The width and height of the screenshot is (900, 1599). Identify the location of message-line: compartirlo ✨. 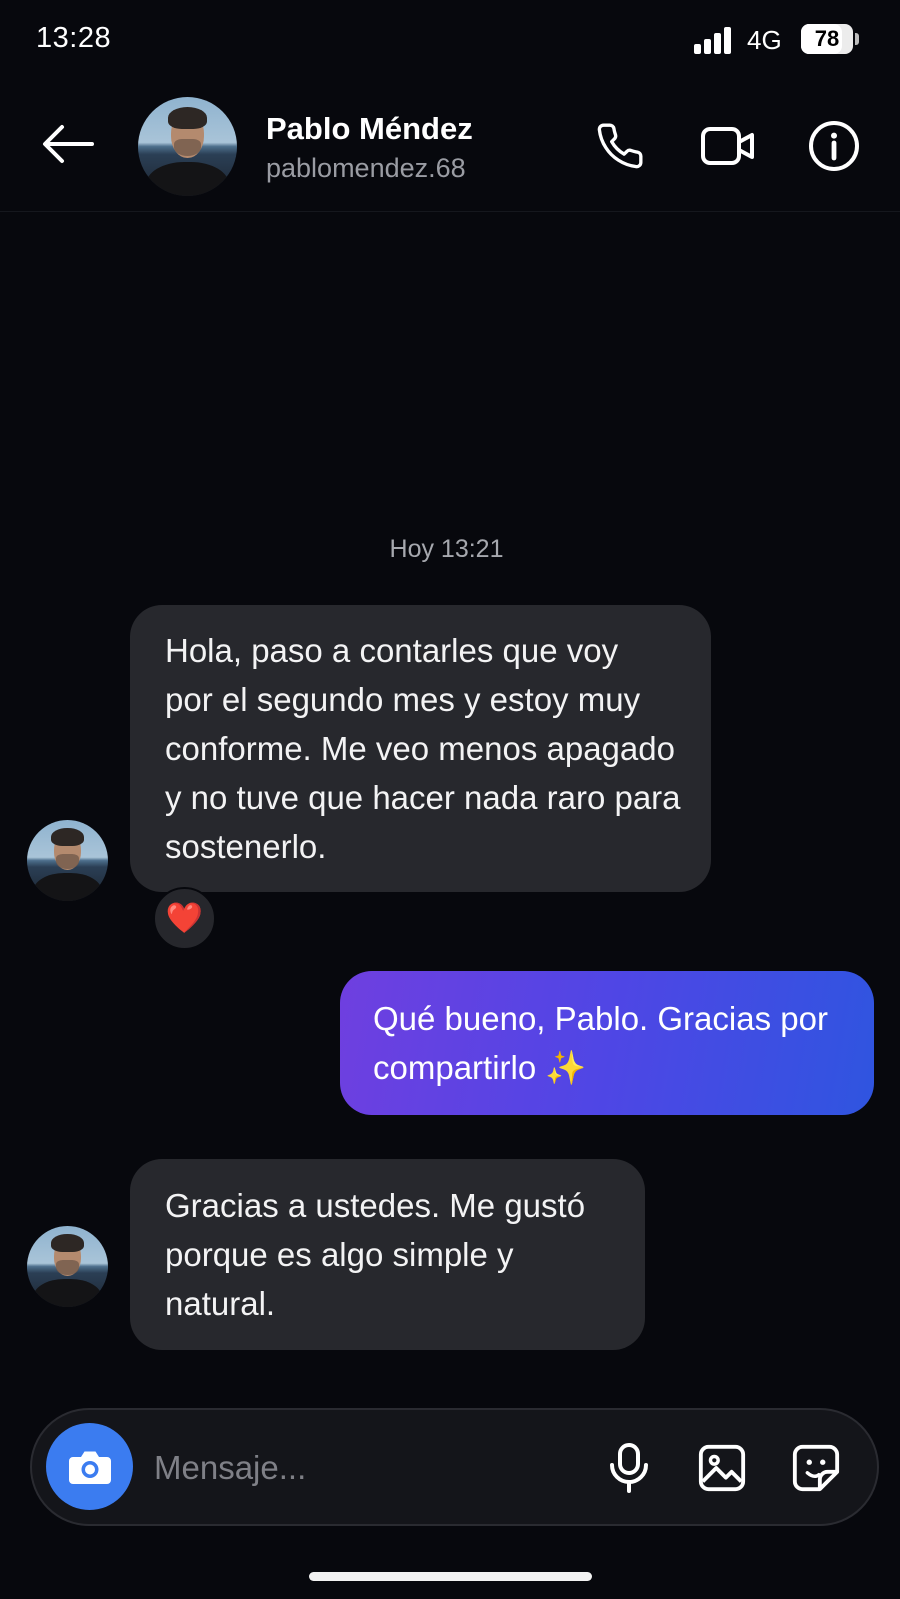
(480, 1067).